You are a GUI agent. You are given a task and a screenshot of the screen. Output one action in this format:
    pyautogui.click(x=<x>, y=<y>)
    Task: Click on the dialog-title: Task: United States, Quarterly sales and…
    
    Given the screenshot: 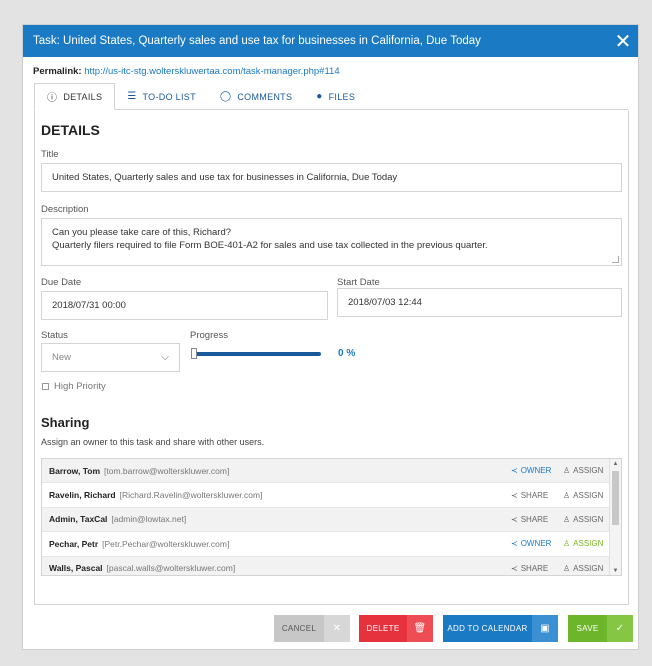 What is the action you would take?
    pyautogui.click(x=257, y=41)
    